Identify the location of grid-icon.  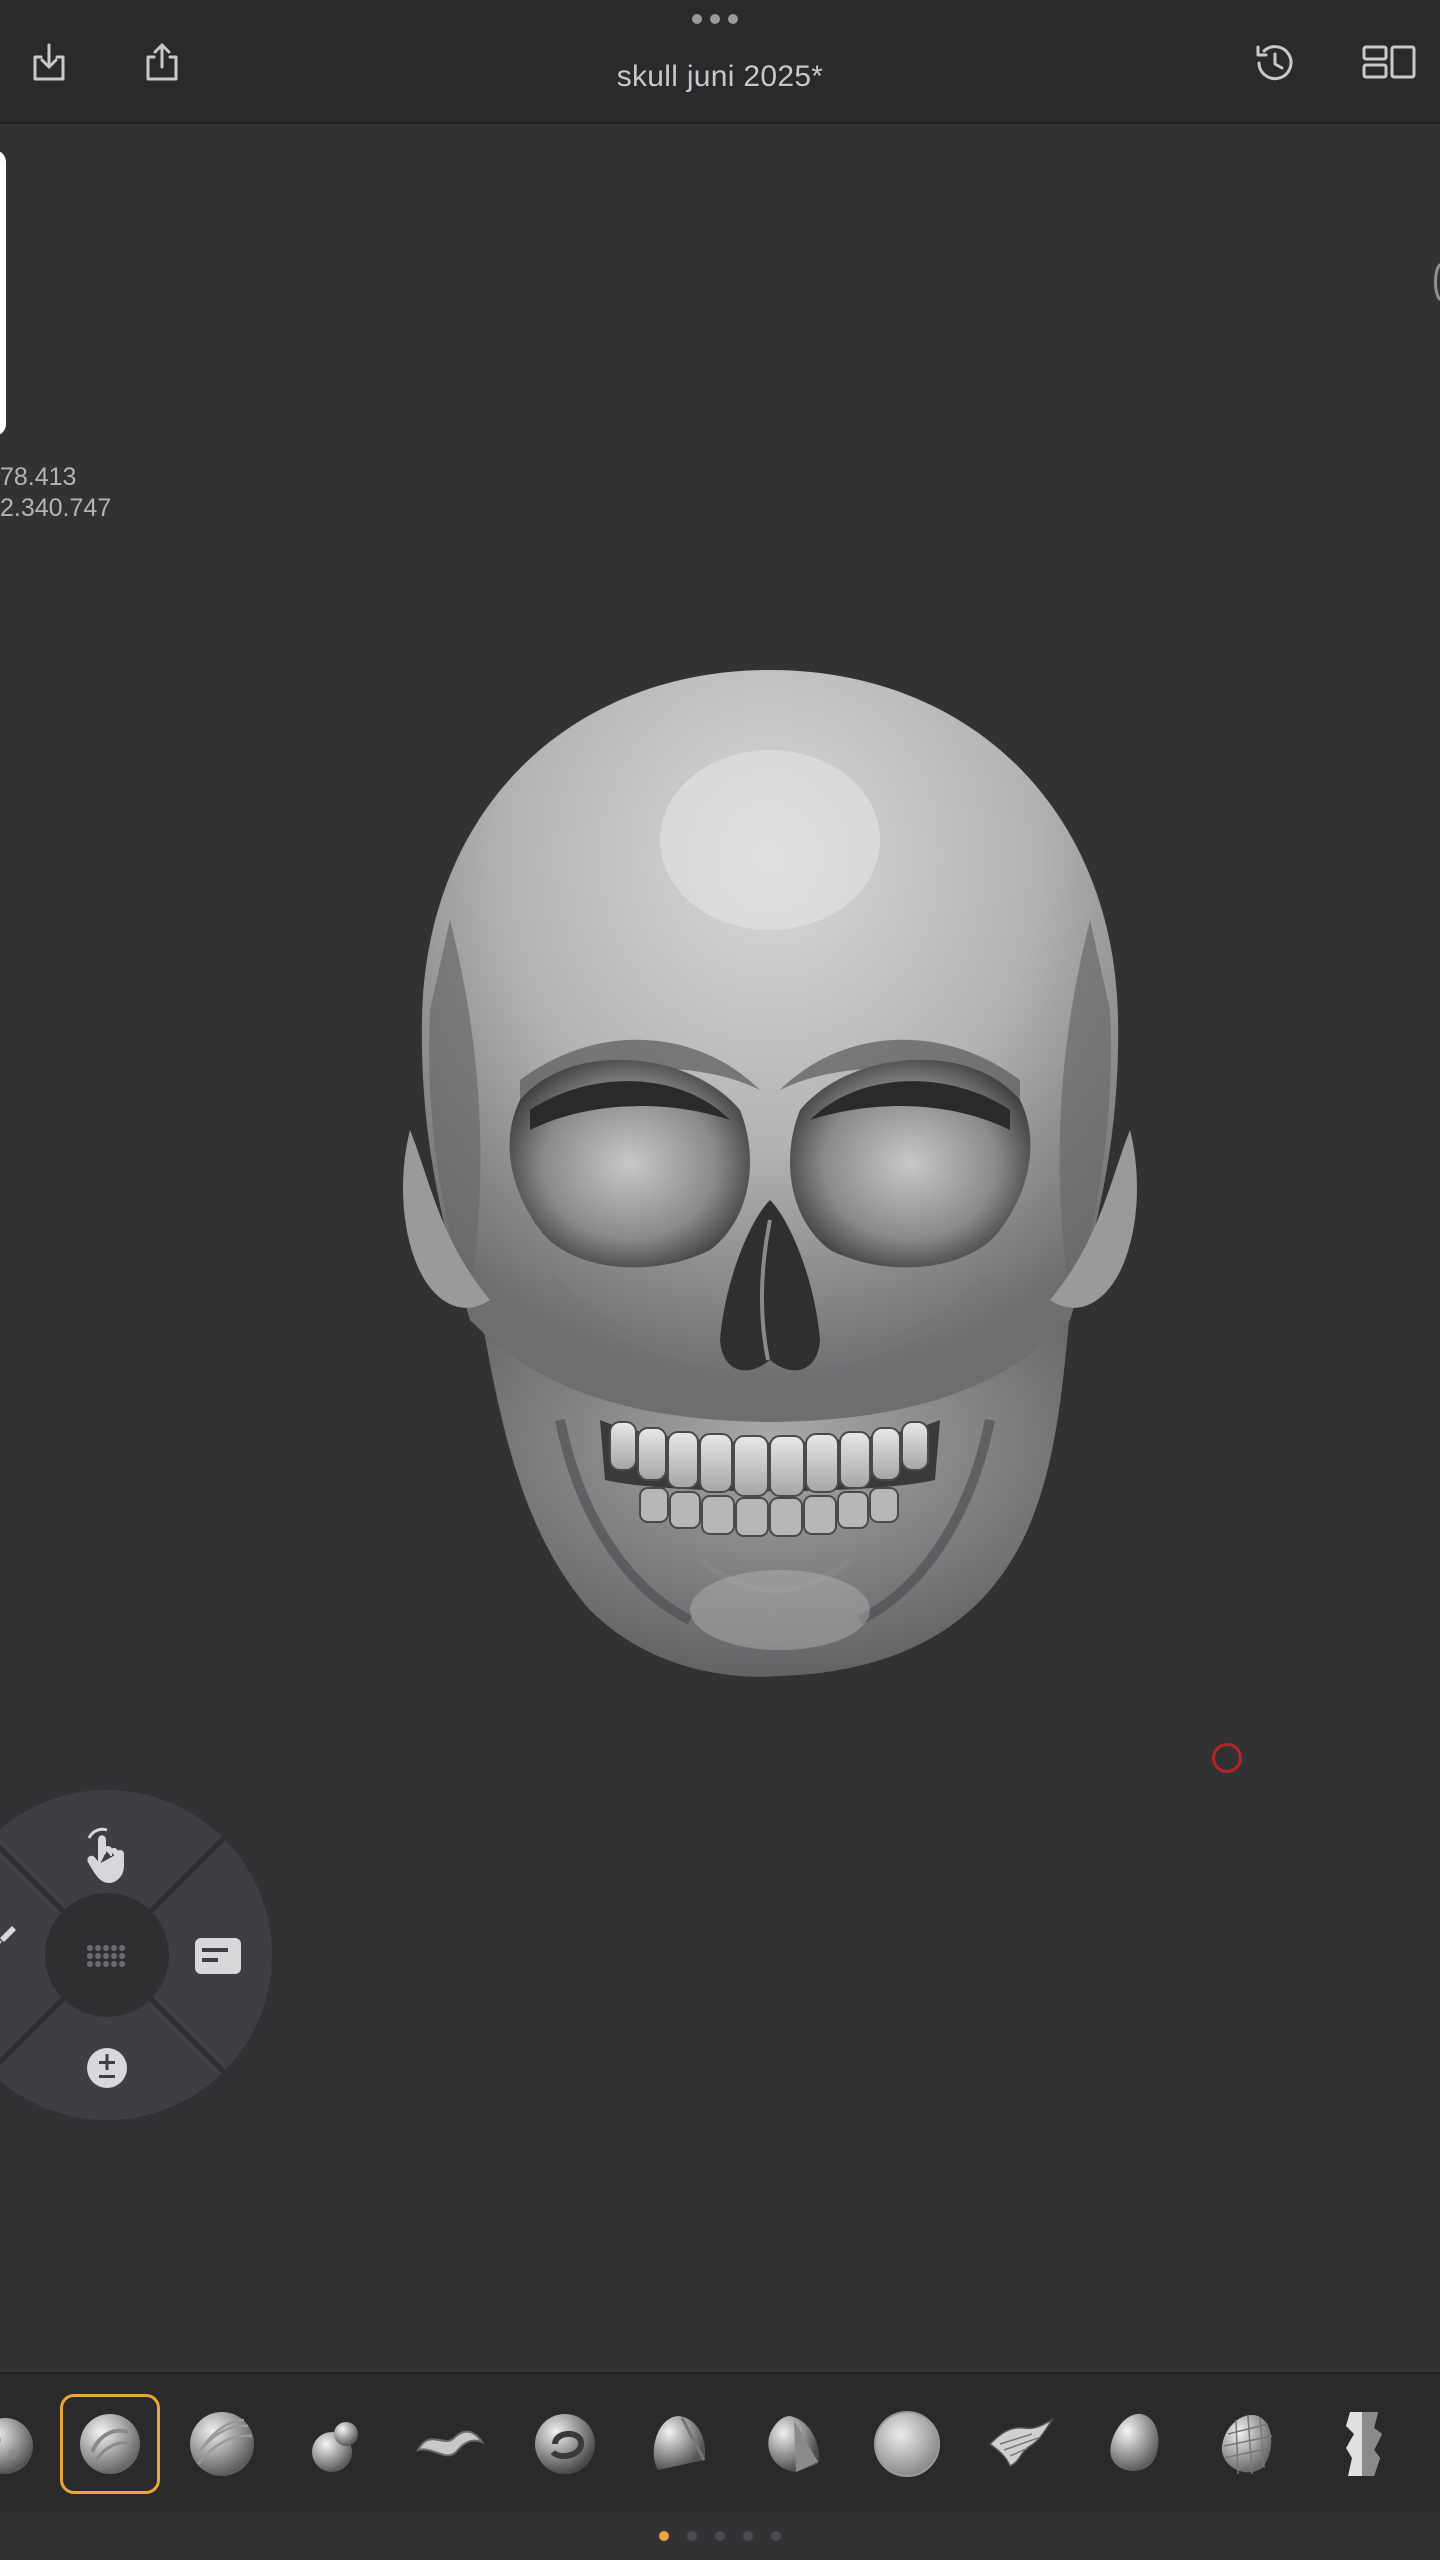
(106, 1956).